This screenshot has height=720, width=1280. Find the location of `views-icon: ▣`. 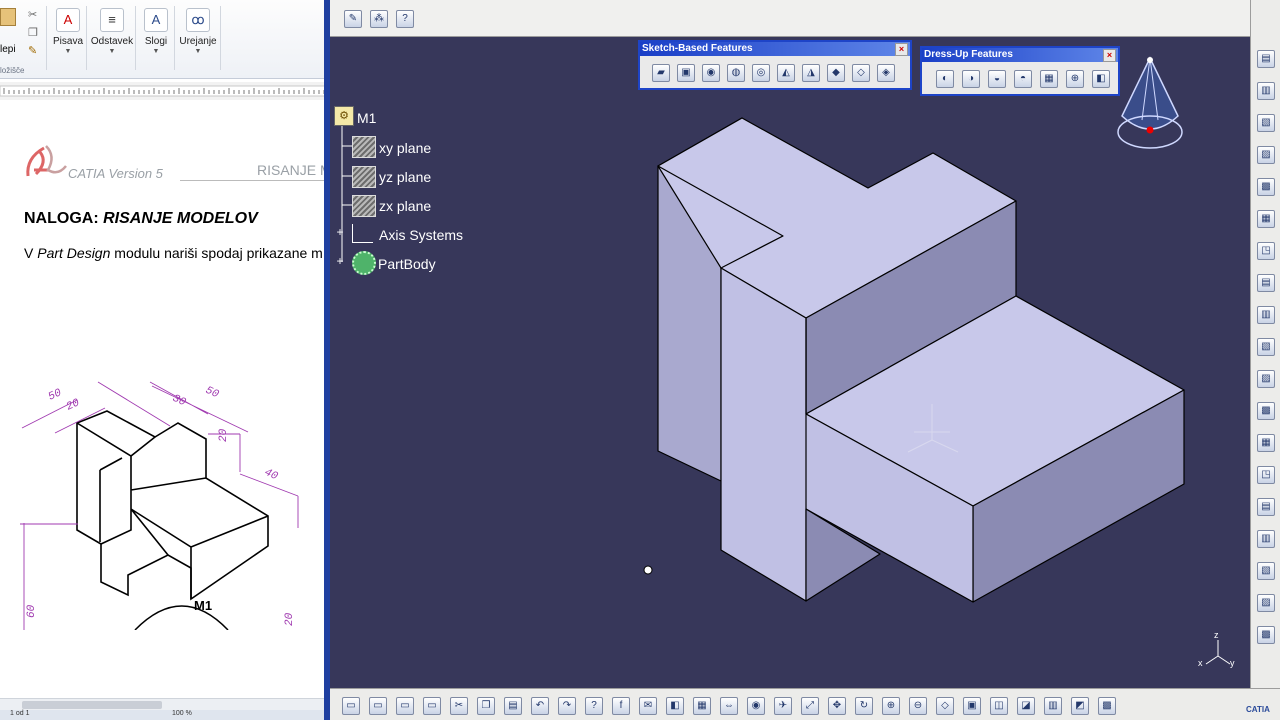

views-icon: ▣ is located at coordinates (972, 706).